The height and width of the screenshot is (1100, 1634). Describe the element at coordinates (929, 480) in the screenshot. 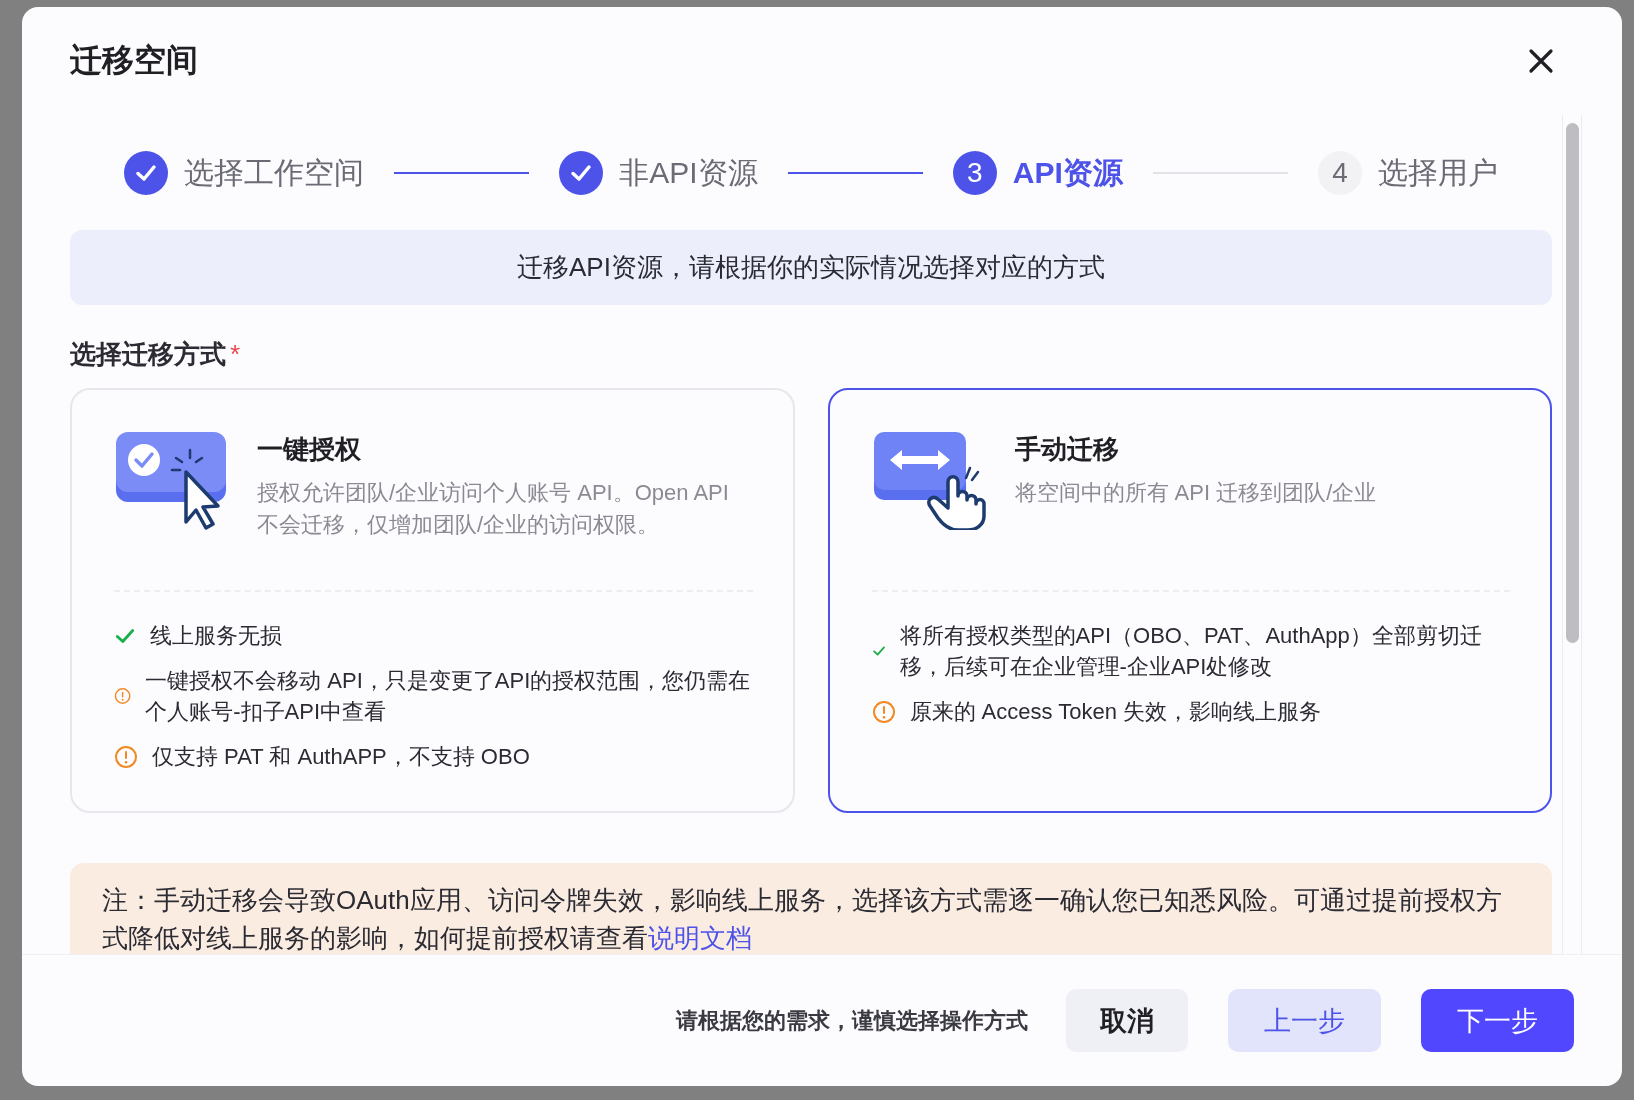

I see `hand-swipe-illustration-icon` at that location.